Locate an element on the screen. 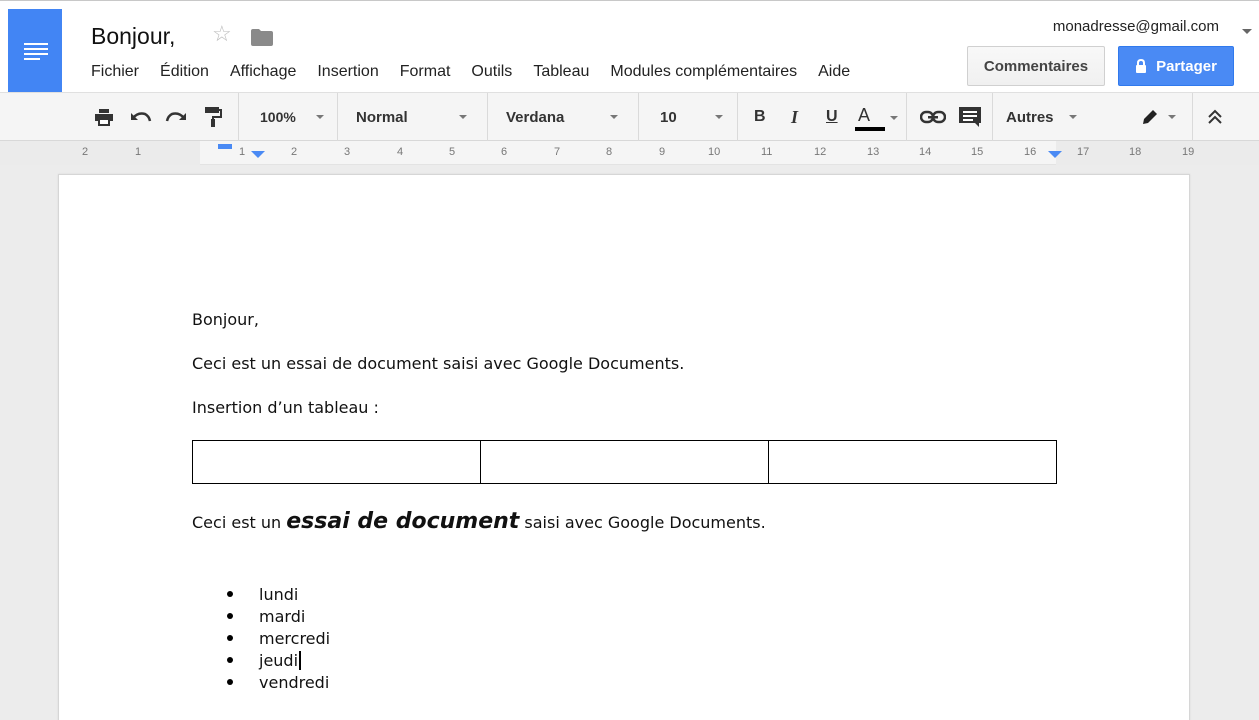 This screenshot has width=1259, height=720. list-item-text: vendredi is located at coordinates (294, 682).